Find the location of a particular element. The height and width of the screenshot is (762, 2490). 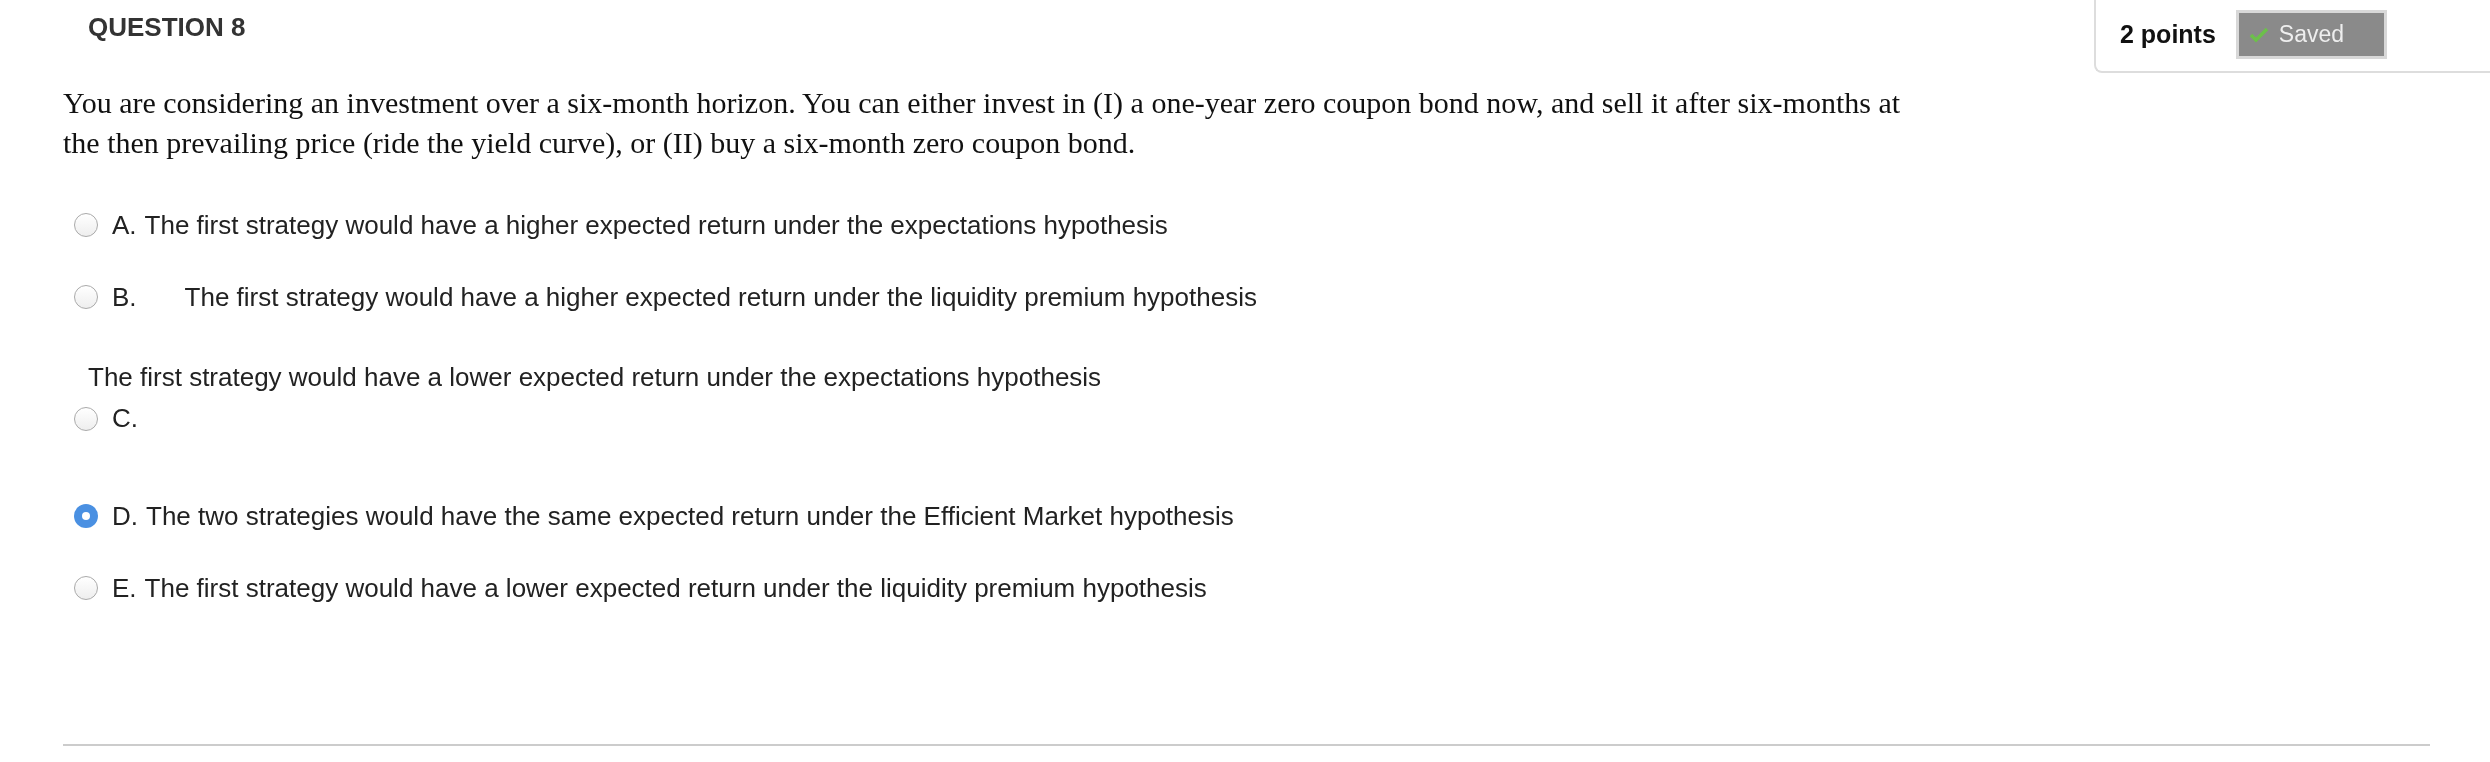

question-text: You are considering an investment over a six-month horizon. You can either invest in (I) a one-year zero coupon bond now, and sell it after six-months at the then prevailing price (ride the yield curve), or (II) buy a six-month zero coupon bond. is located at coordinates (982, 123).